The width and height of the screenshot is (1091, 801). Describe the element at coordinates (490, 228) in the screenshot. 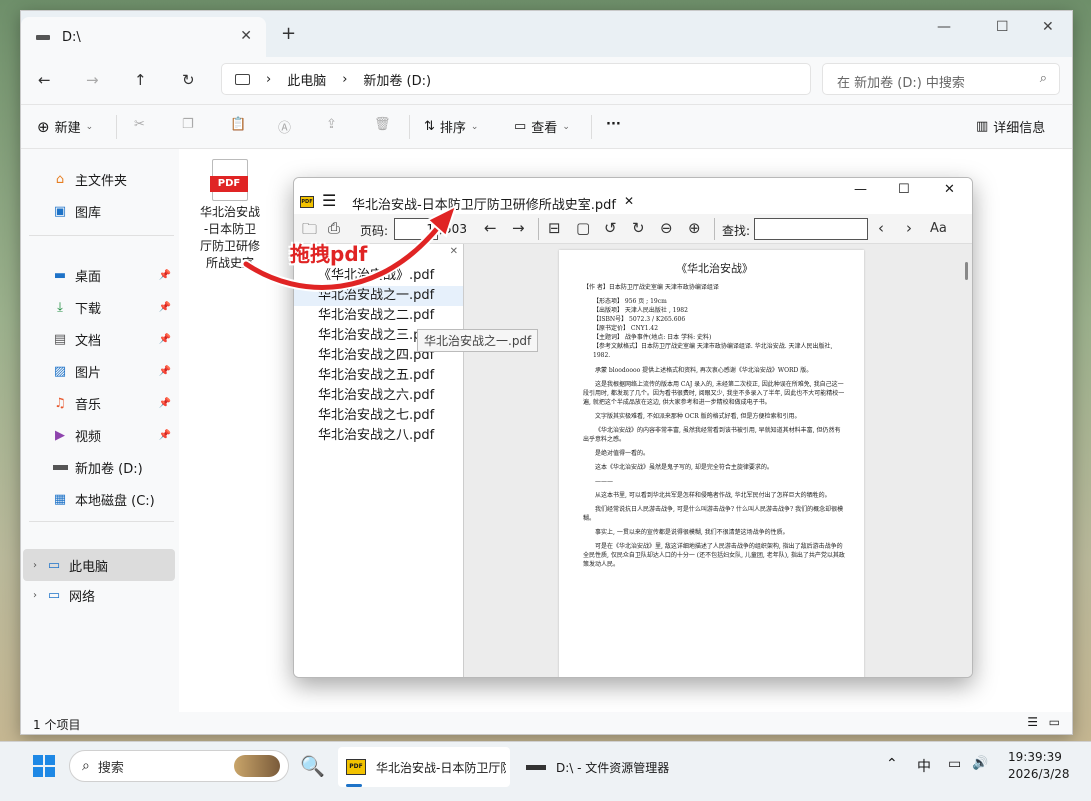

I see `previous-page-icon: ←` at that location.